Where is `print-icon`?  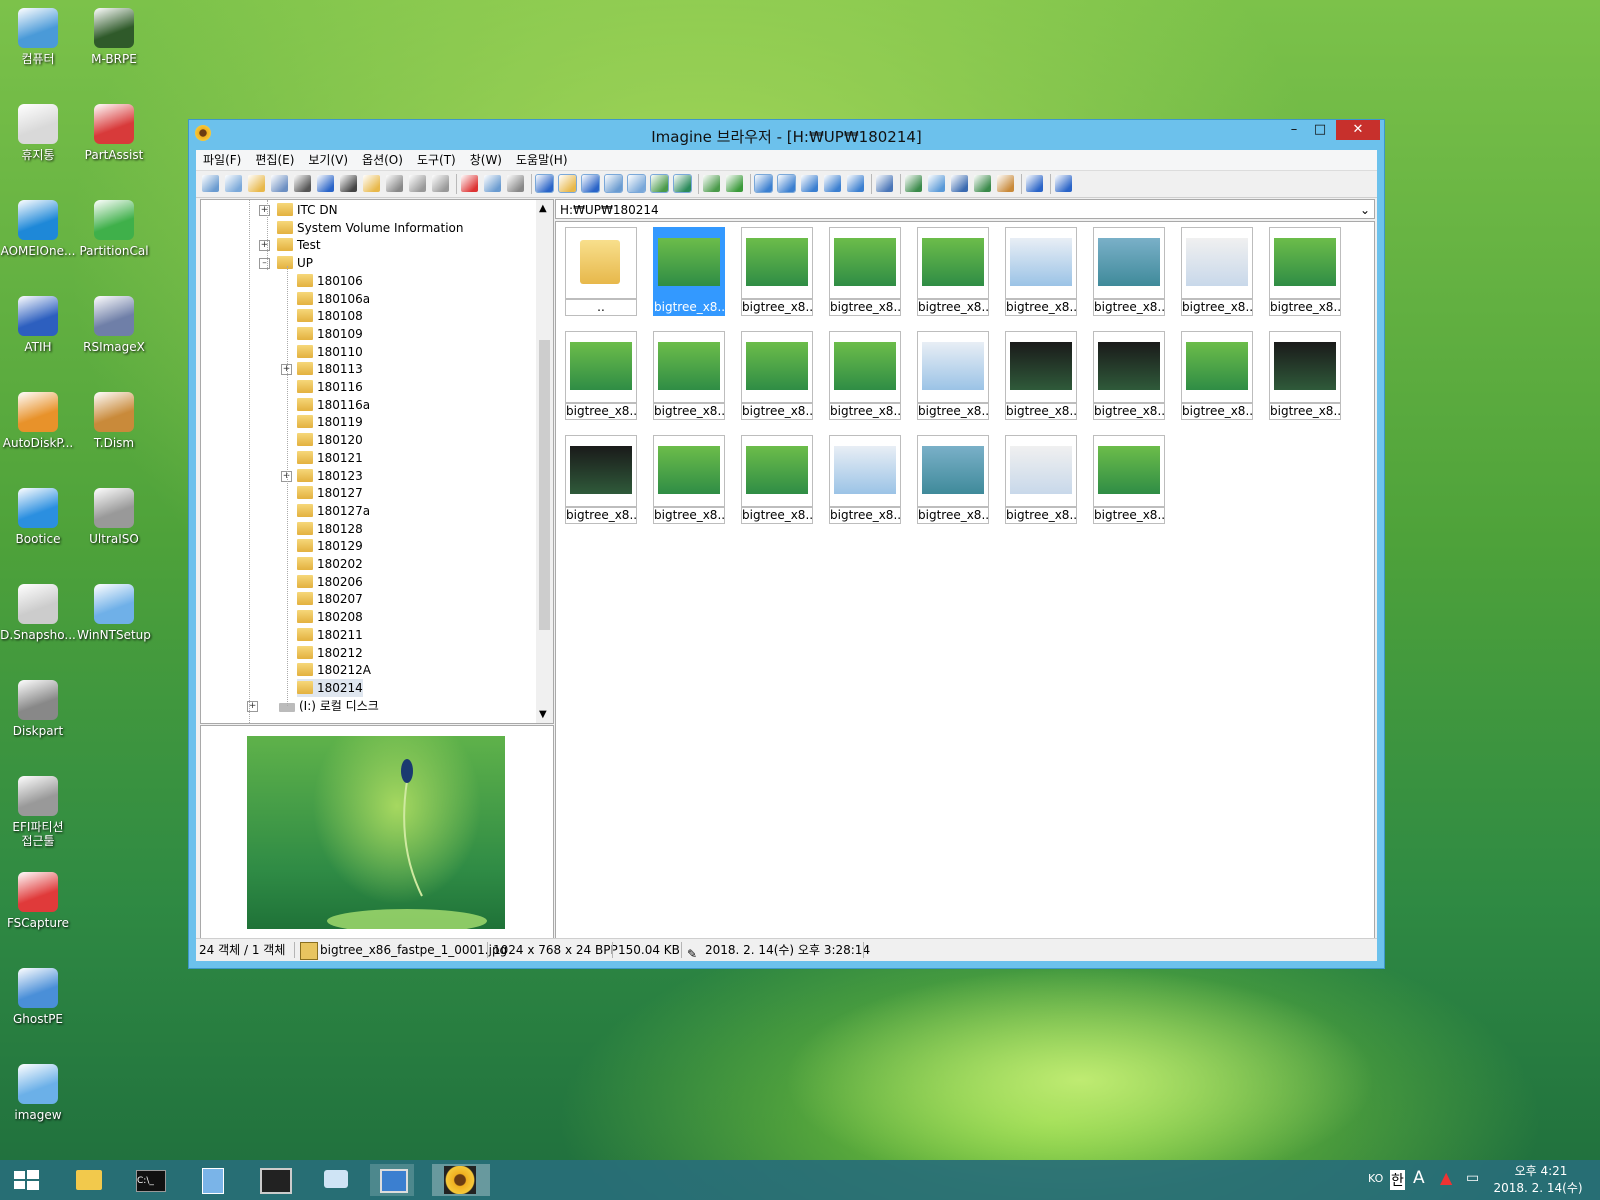 print-icon is located at coordinates (302, 183).